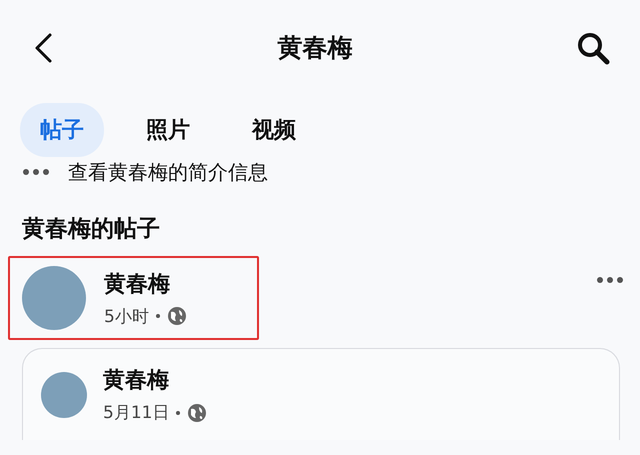 Image resolution: width=640 pixels, height=455 pixels. Describe the element at coordinates (315, 48) in the screenshot. I see `page-title: 黄春梅` at that location.